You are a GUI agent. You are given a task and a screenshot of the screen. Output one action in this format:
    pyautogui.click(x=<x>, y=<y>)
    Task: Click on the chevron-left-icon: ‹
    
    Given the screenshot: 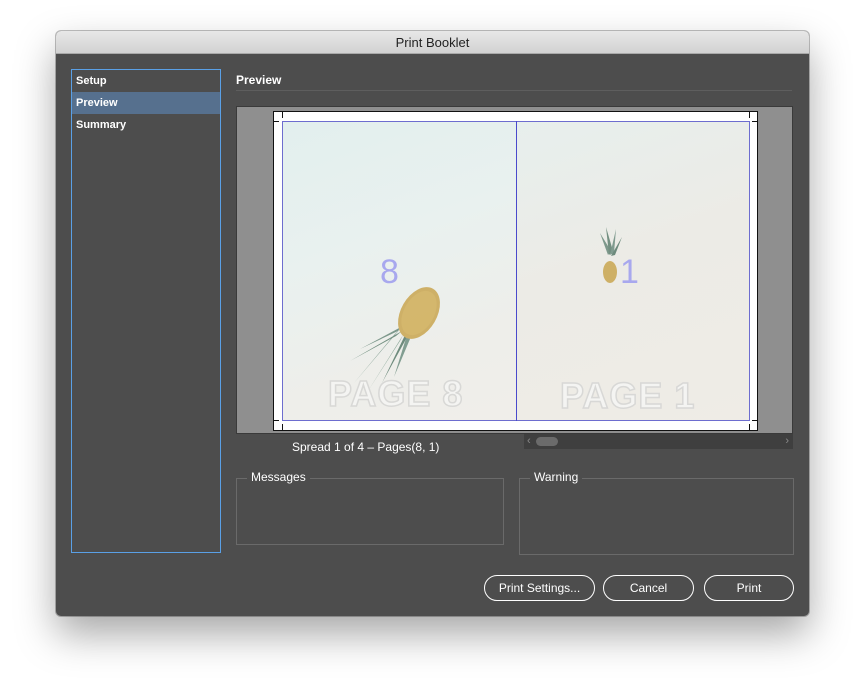 What is the action you would take?
    pyautogui.click(x=529, y=441)
    